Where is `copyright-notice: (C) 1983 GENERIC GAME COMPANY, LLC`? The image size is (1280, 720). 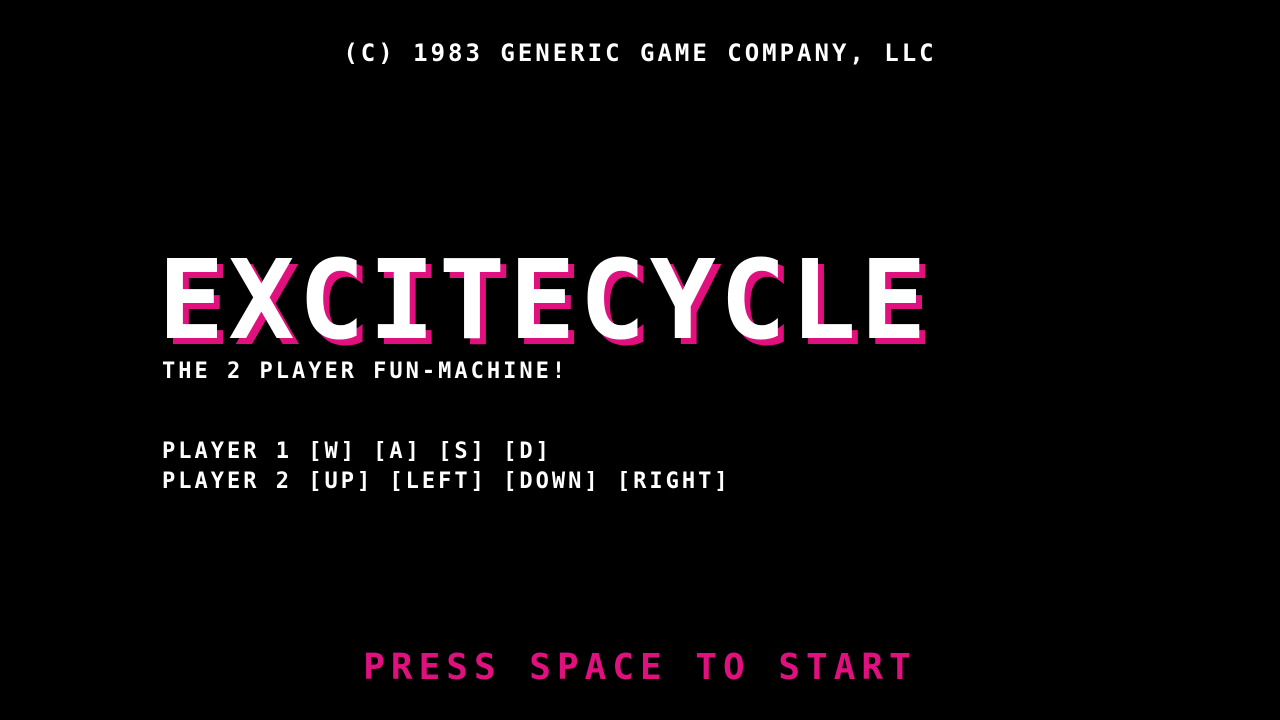 copyright-notice: (C) 1983 GENERIC GAME COMPANY, LLC is located at coordinates (640, 53).